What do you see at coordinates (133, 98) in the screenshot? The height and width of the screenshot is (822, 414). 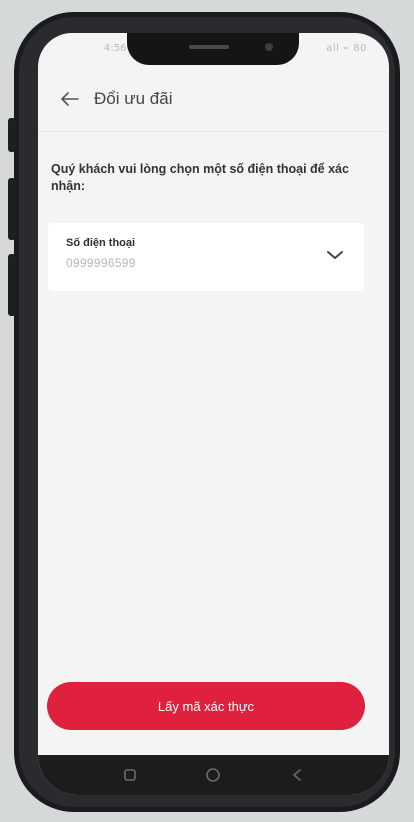 I see `page-title: Đổi ưu đãi` at bounding box center [133, 98].